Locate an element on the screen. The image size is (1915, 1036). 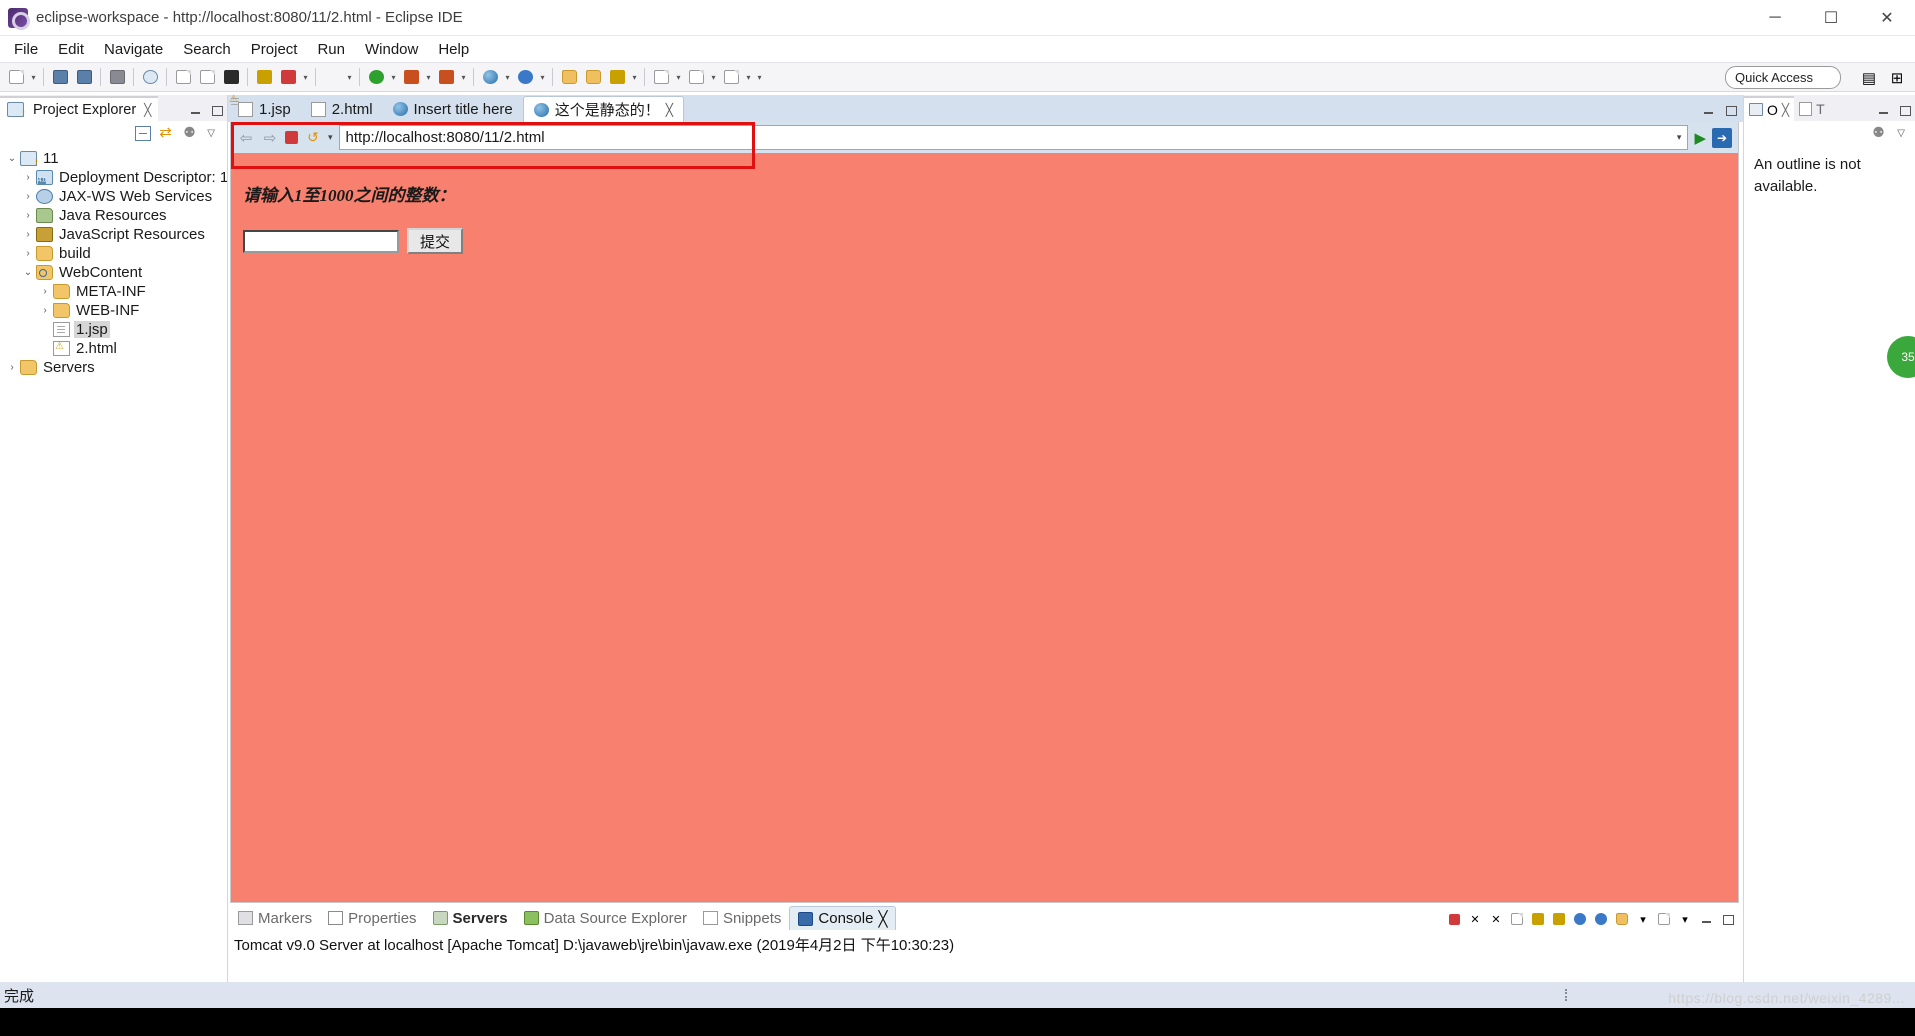
open-type-icon is located at coordinates (183, 77).